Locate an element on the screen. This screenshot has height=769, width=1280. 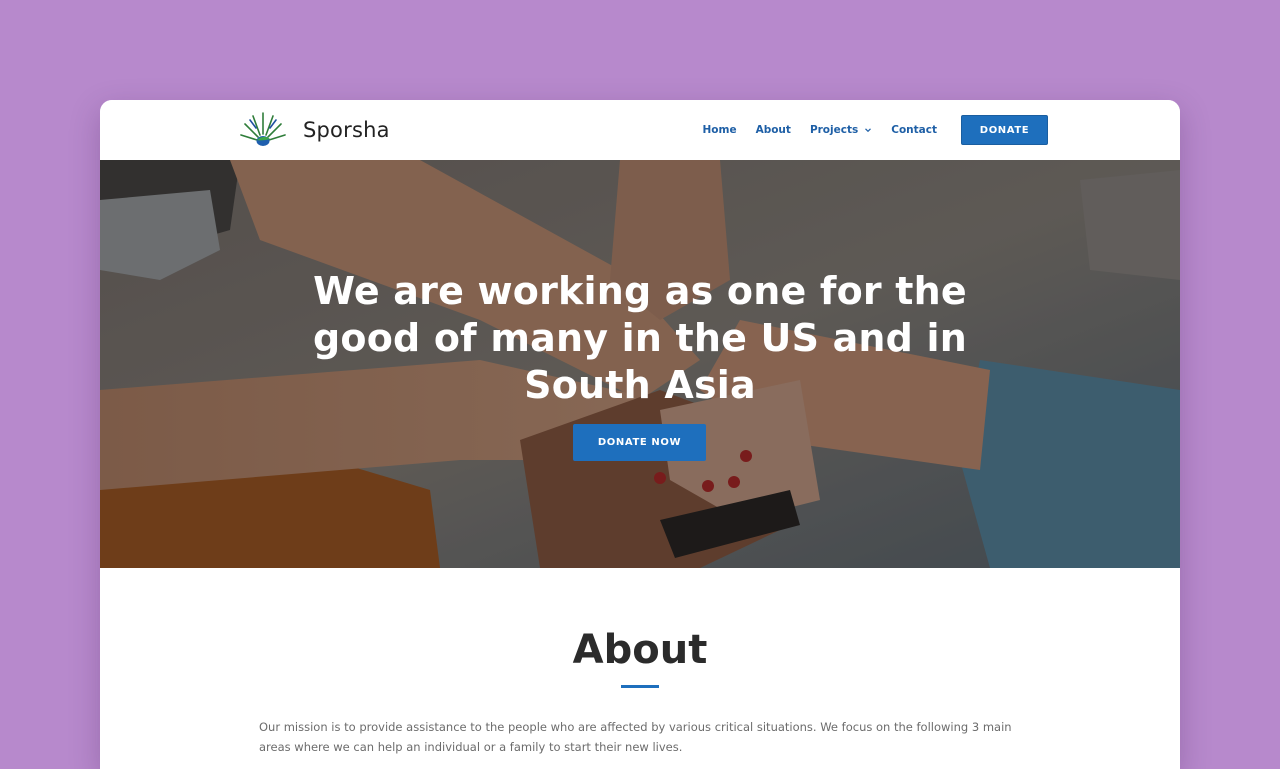
sun-rays-leaf-logo-icon is located at coordinates (263, 129).